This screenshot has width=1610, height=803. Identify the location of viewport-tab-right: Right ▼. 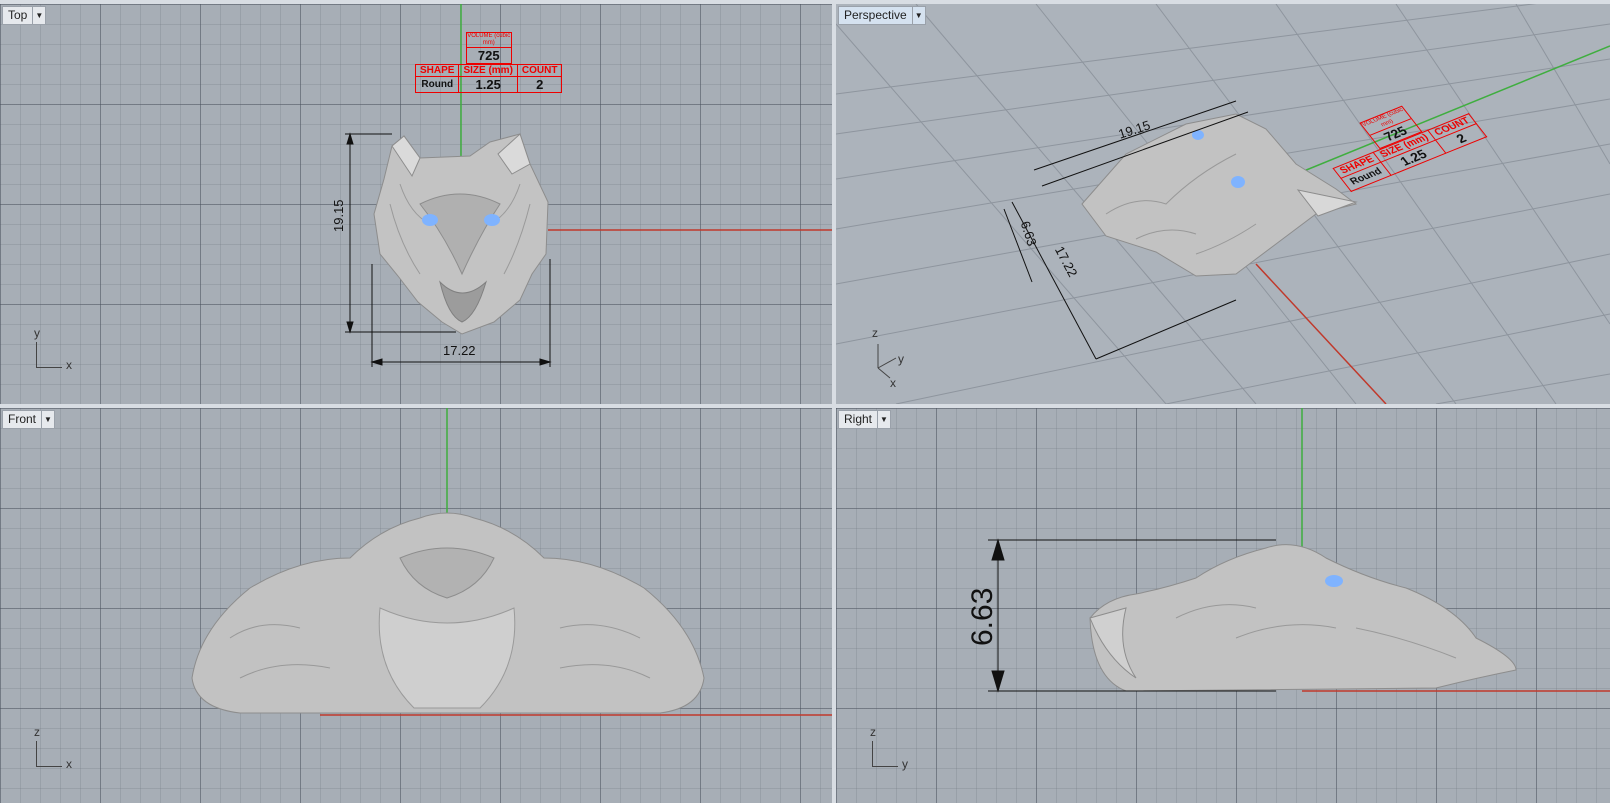
(865, 419).